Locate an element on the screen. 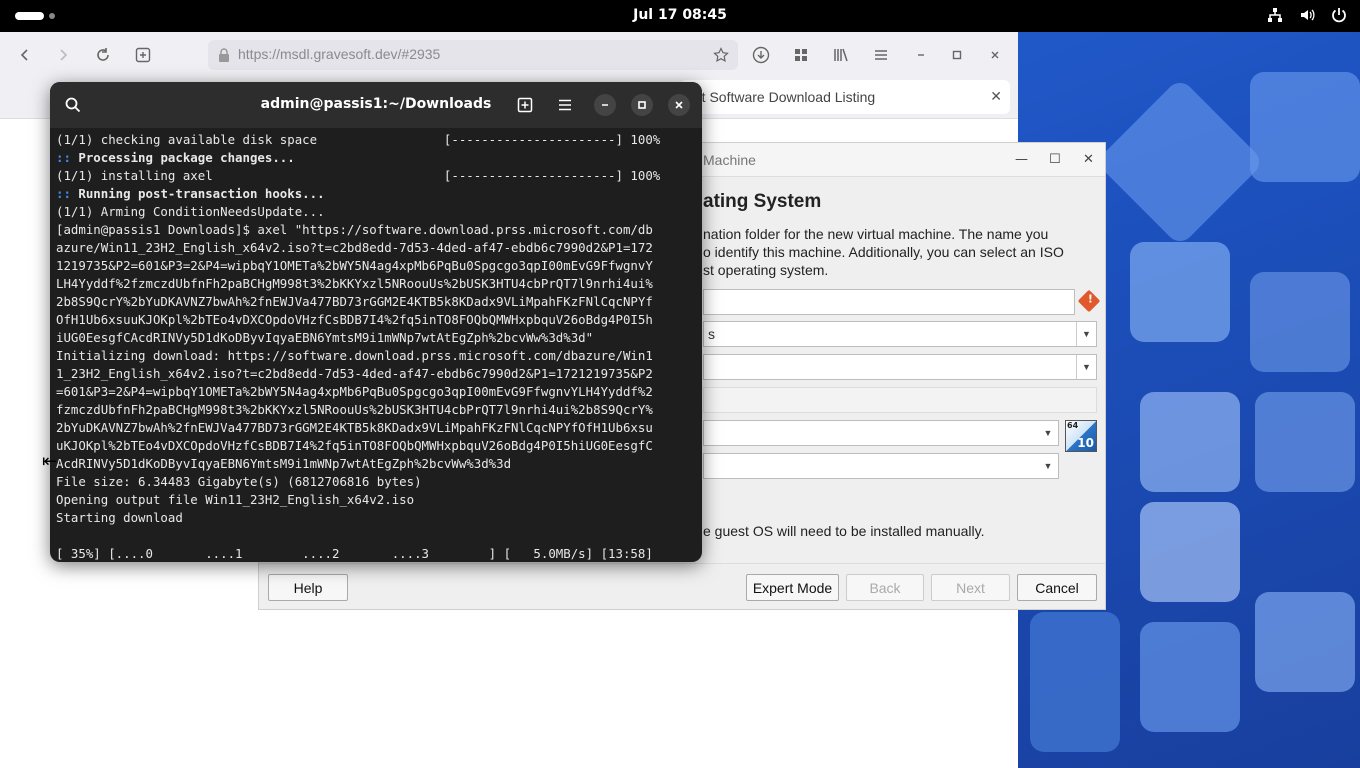 This screenshot has height=768, width=1360. cancel-button: Cancel is located at coordinates (1057, 587).